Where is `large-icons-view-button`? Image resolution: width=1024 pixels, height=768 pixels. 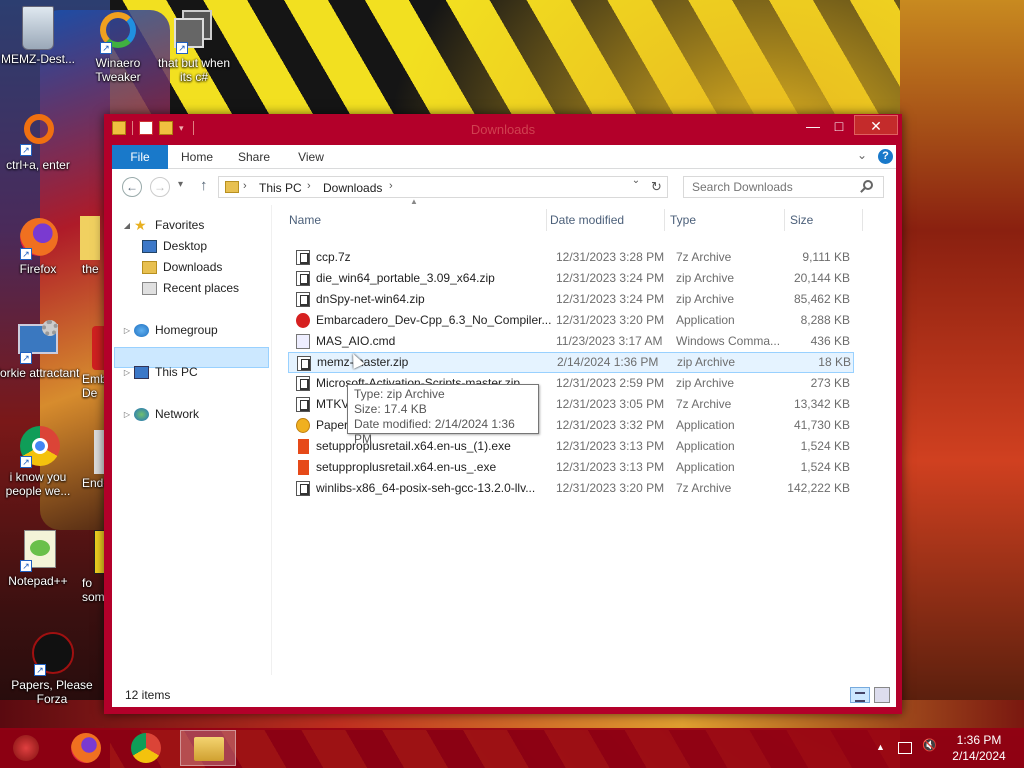
large-icons-view-button is located at coordinates (882, 695).